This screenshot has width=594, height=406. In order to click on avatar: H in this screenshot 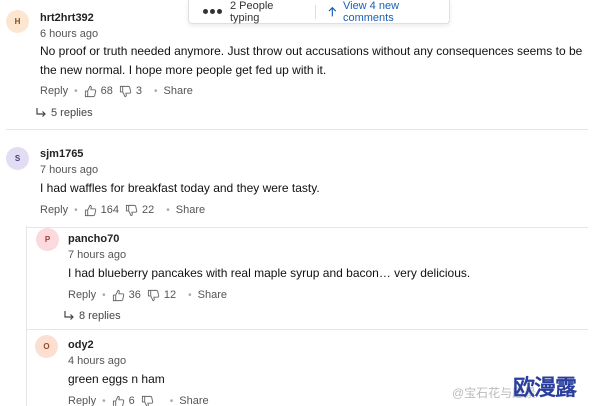, I will do `click(17, 21)`.